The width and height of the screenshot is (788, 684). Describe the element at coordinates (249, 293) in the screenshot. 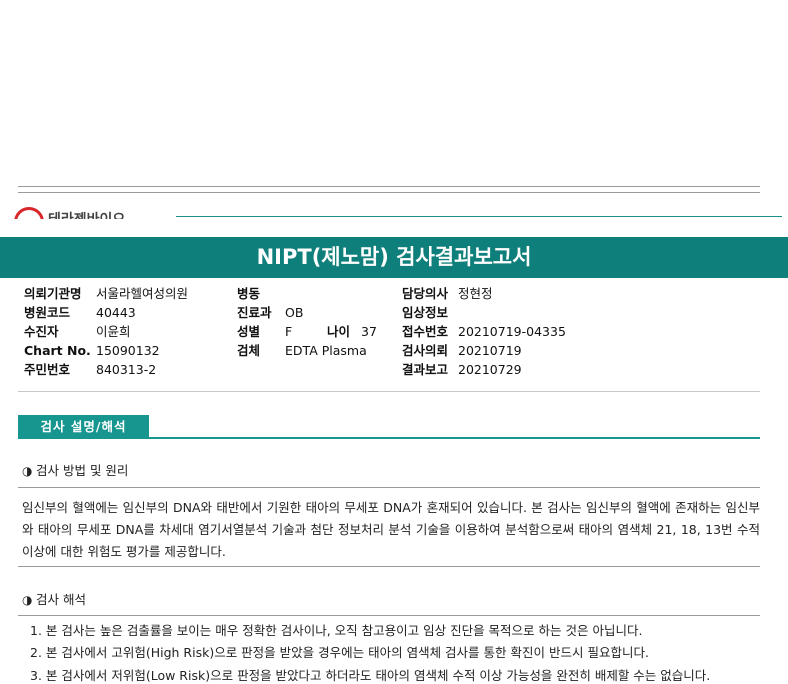

I see `ward-label: 병동` at that location.